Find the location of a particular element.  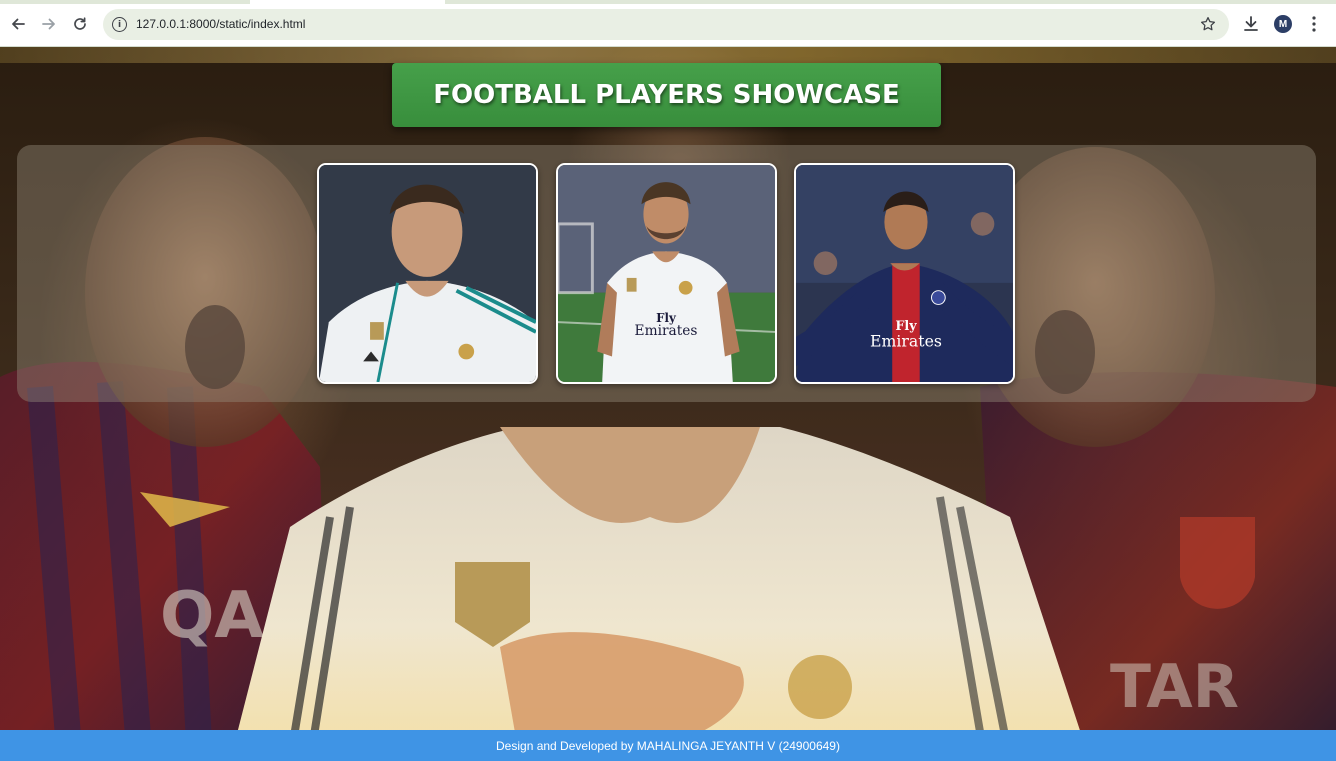

messi-photo: Fly Emirates is located at coordinates (666, 273).